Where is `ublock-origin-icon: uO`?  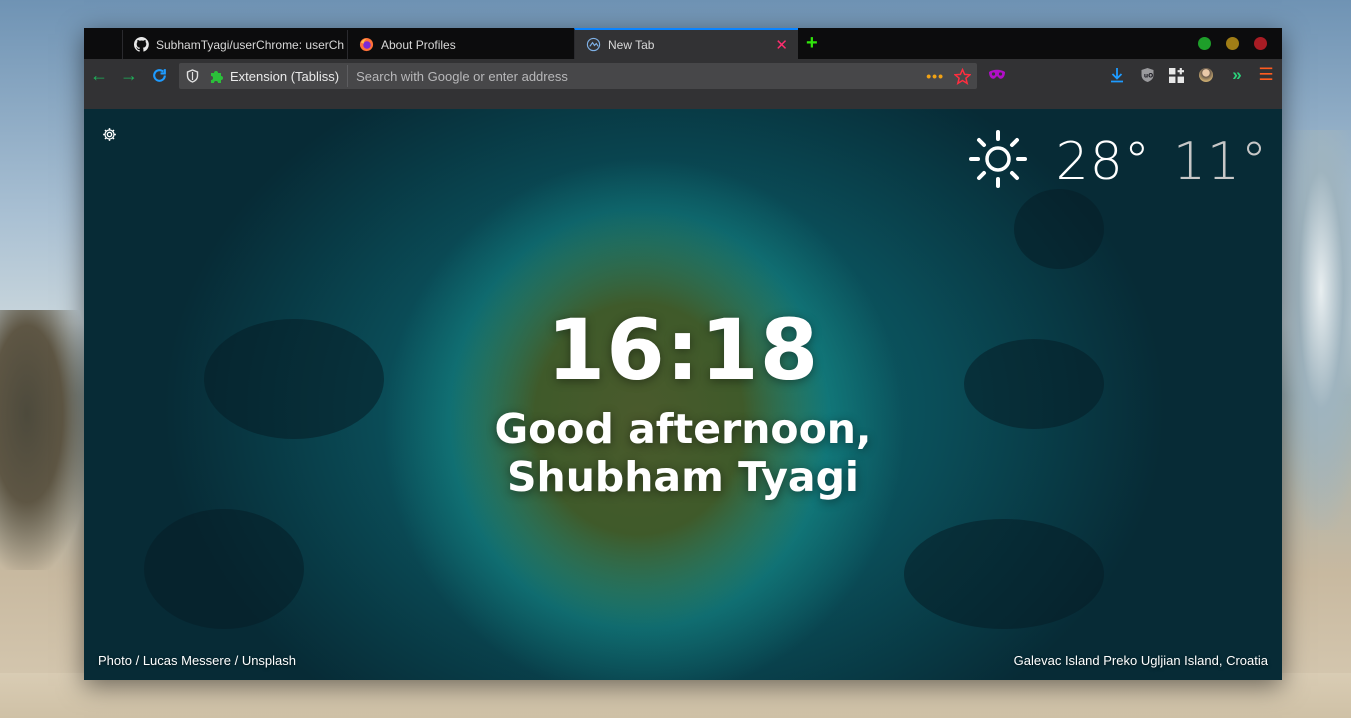
ublock-origin-icon: uO is located at coordinates (1147, 75).